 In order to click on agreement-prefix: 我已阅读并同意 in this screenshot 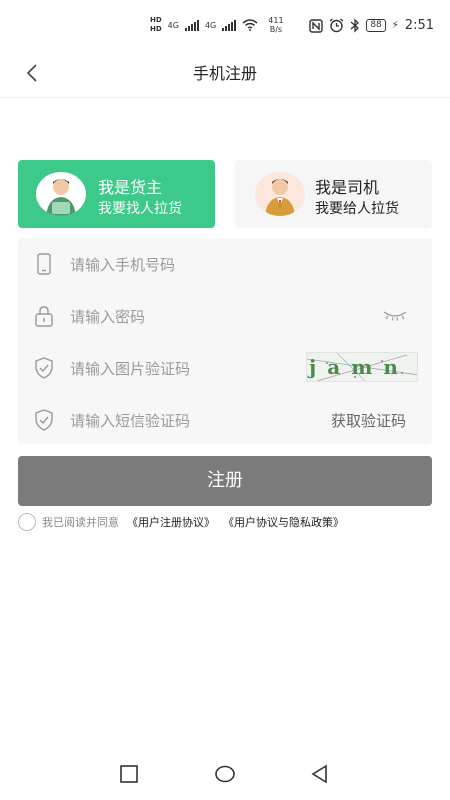, I will do `click(80, 522)`.